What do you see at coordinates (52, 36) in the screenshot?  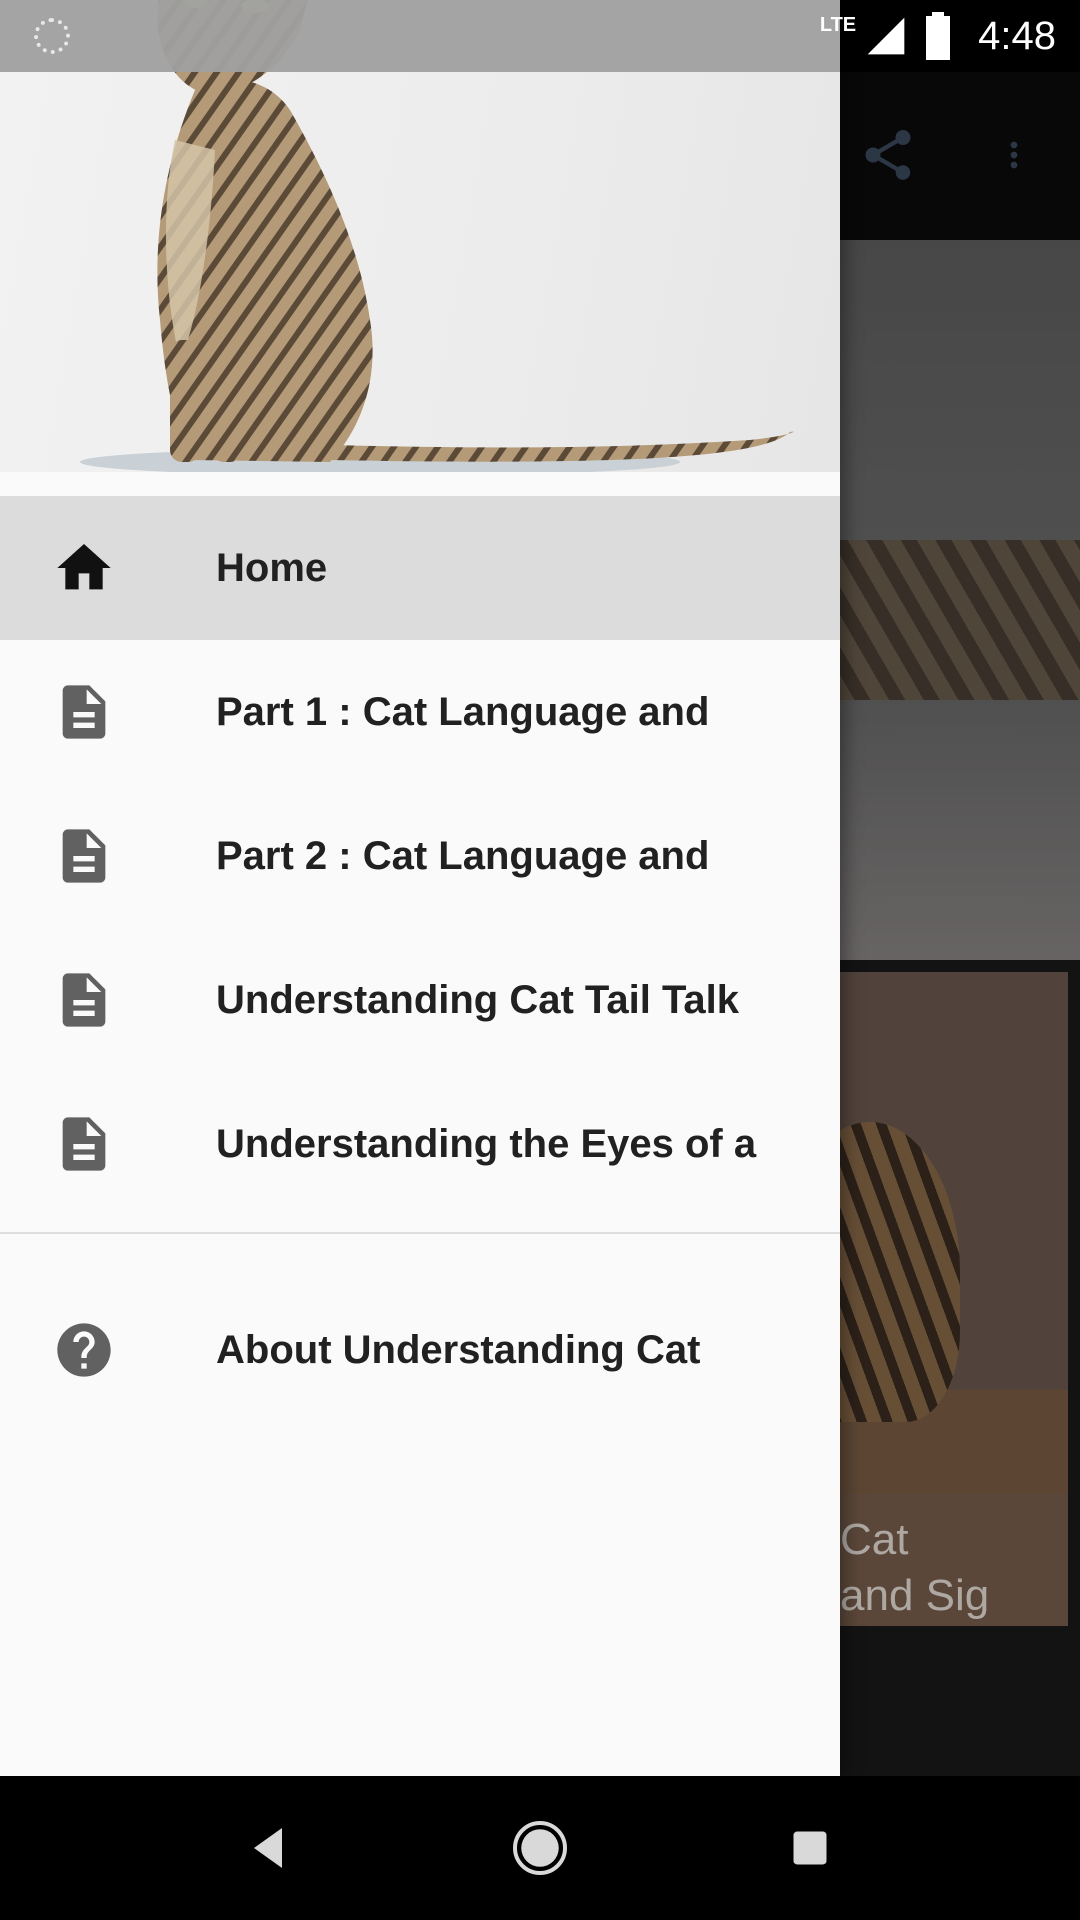 I see `loading-indicator-icon` at bounding box center [52, 36].